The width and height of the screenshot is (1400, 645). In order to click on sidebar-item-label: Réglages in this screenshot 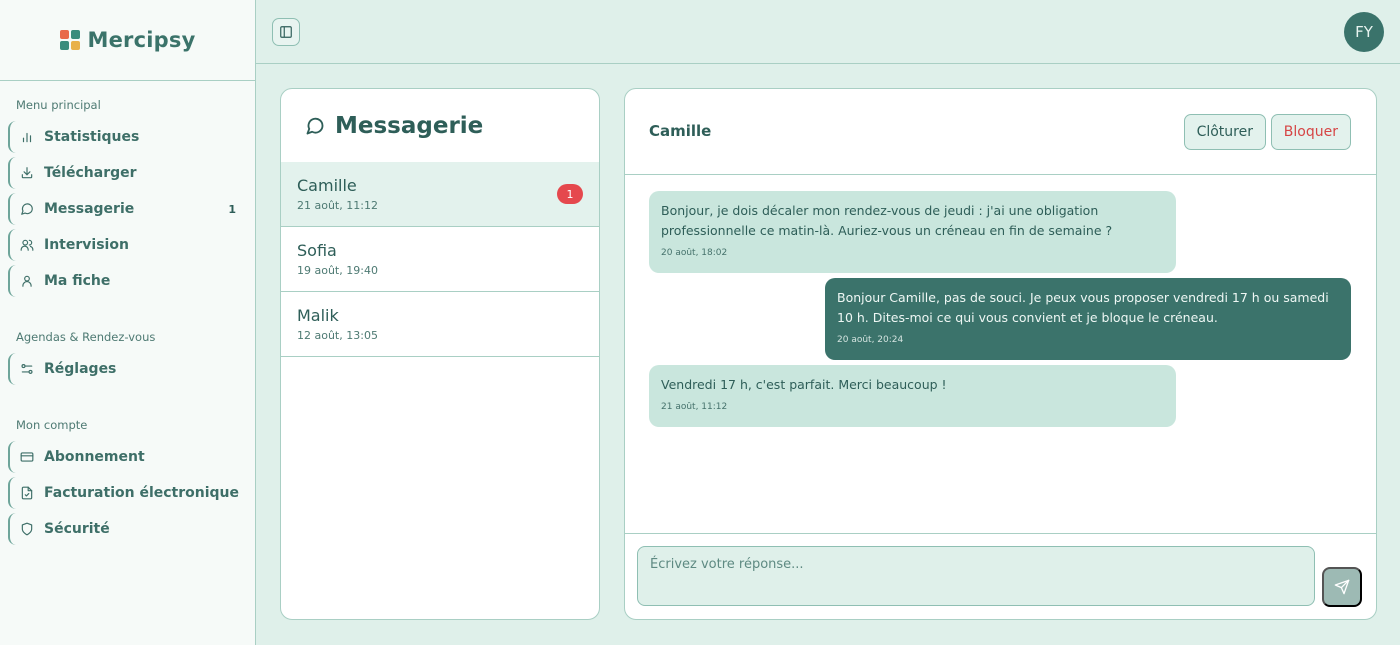, I will do `click(80, 369)`.